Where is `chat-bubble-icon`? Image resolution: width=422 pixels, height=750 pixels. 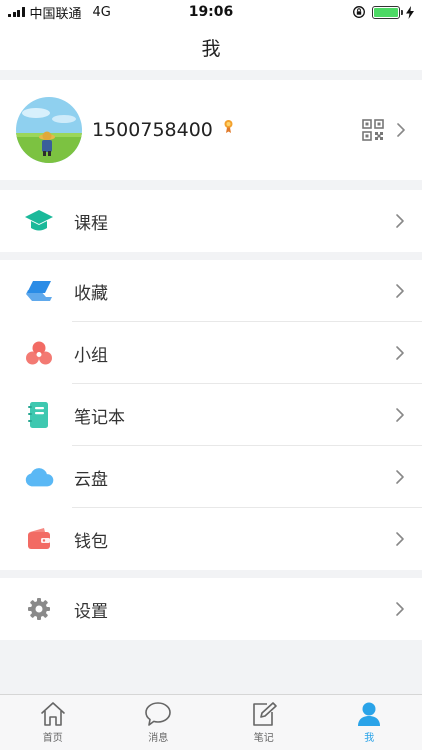
chat-bubble-icon is located at coordinates (158, 714).